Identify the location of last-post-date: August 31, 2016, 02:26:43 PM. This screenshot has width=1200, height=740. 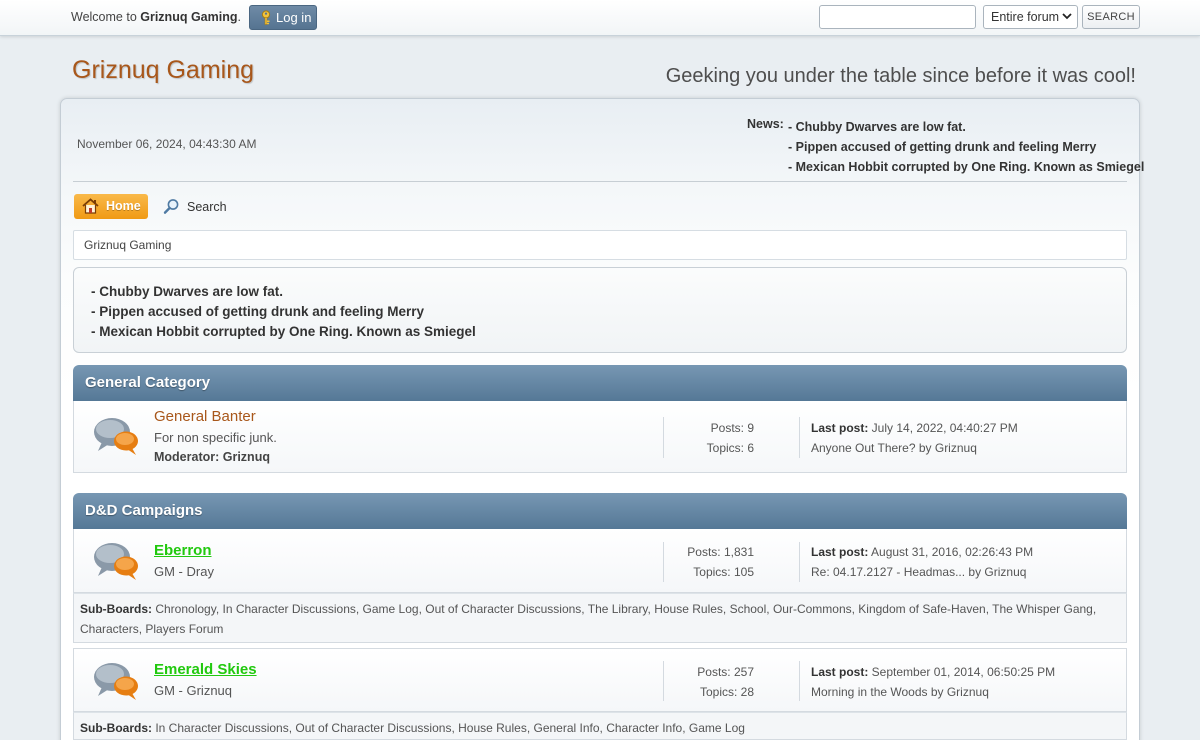
(951, 552).